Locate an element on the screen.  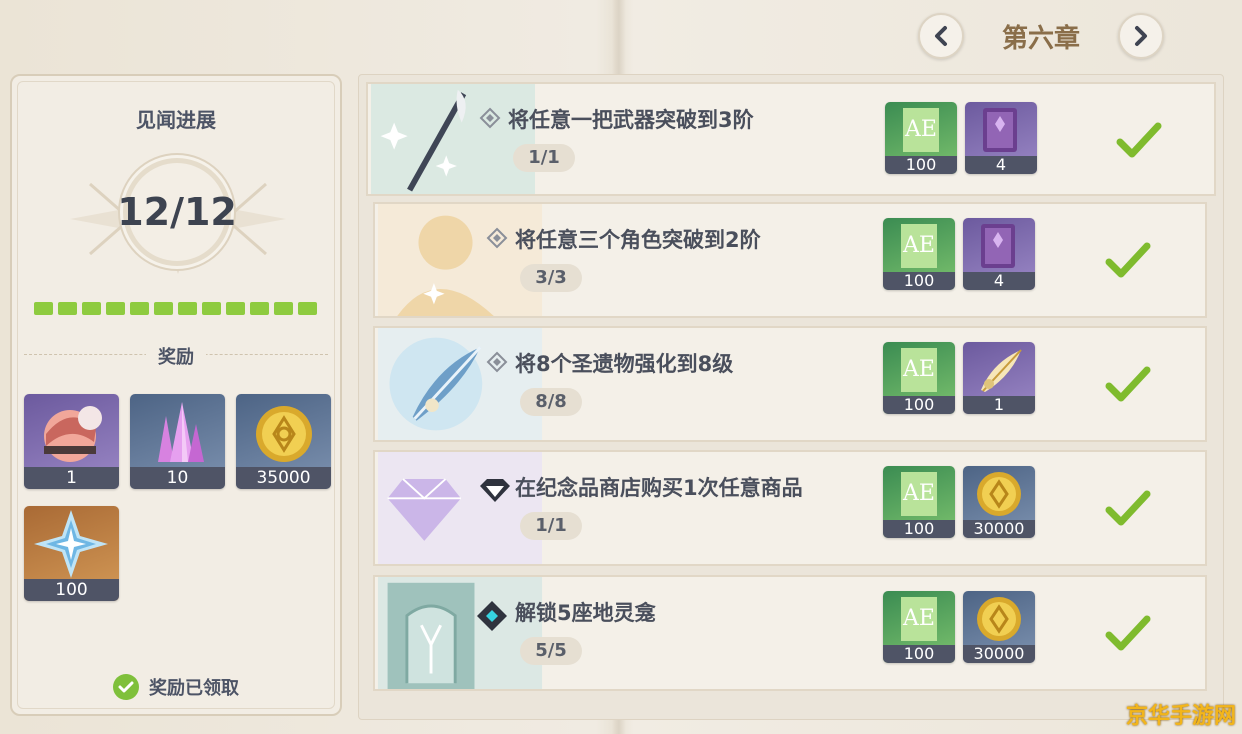
character-namecard-icon is located at coordinates (73, 434).